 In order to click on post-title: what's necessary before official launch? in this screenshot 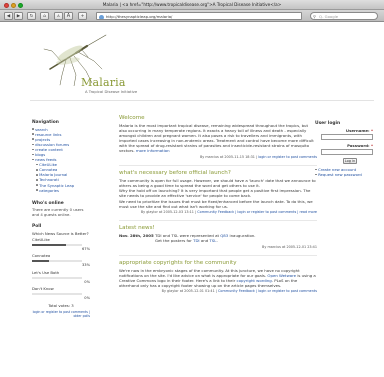, I will do `click(218, 173)`.